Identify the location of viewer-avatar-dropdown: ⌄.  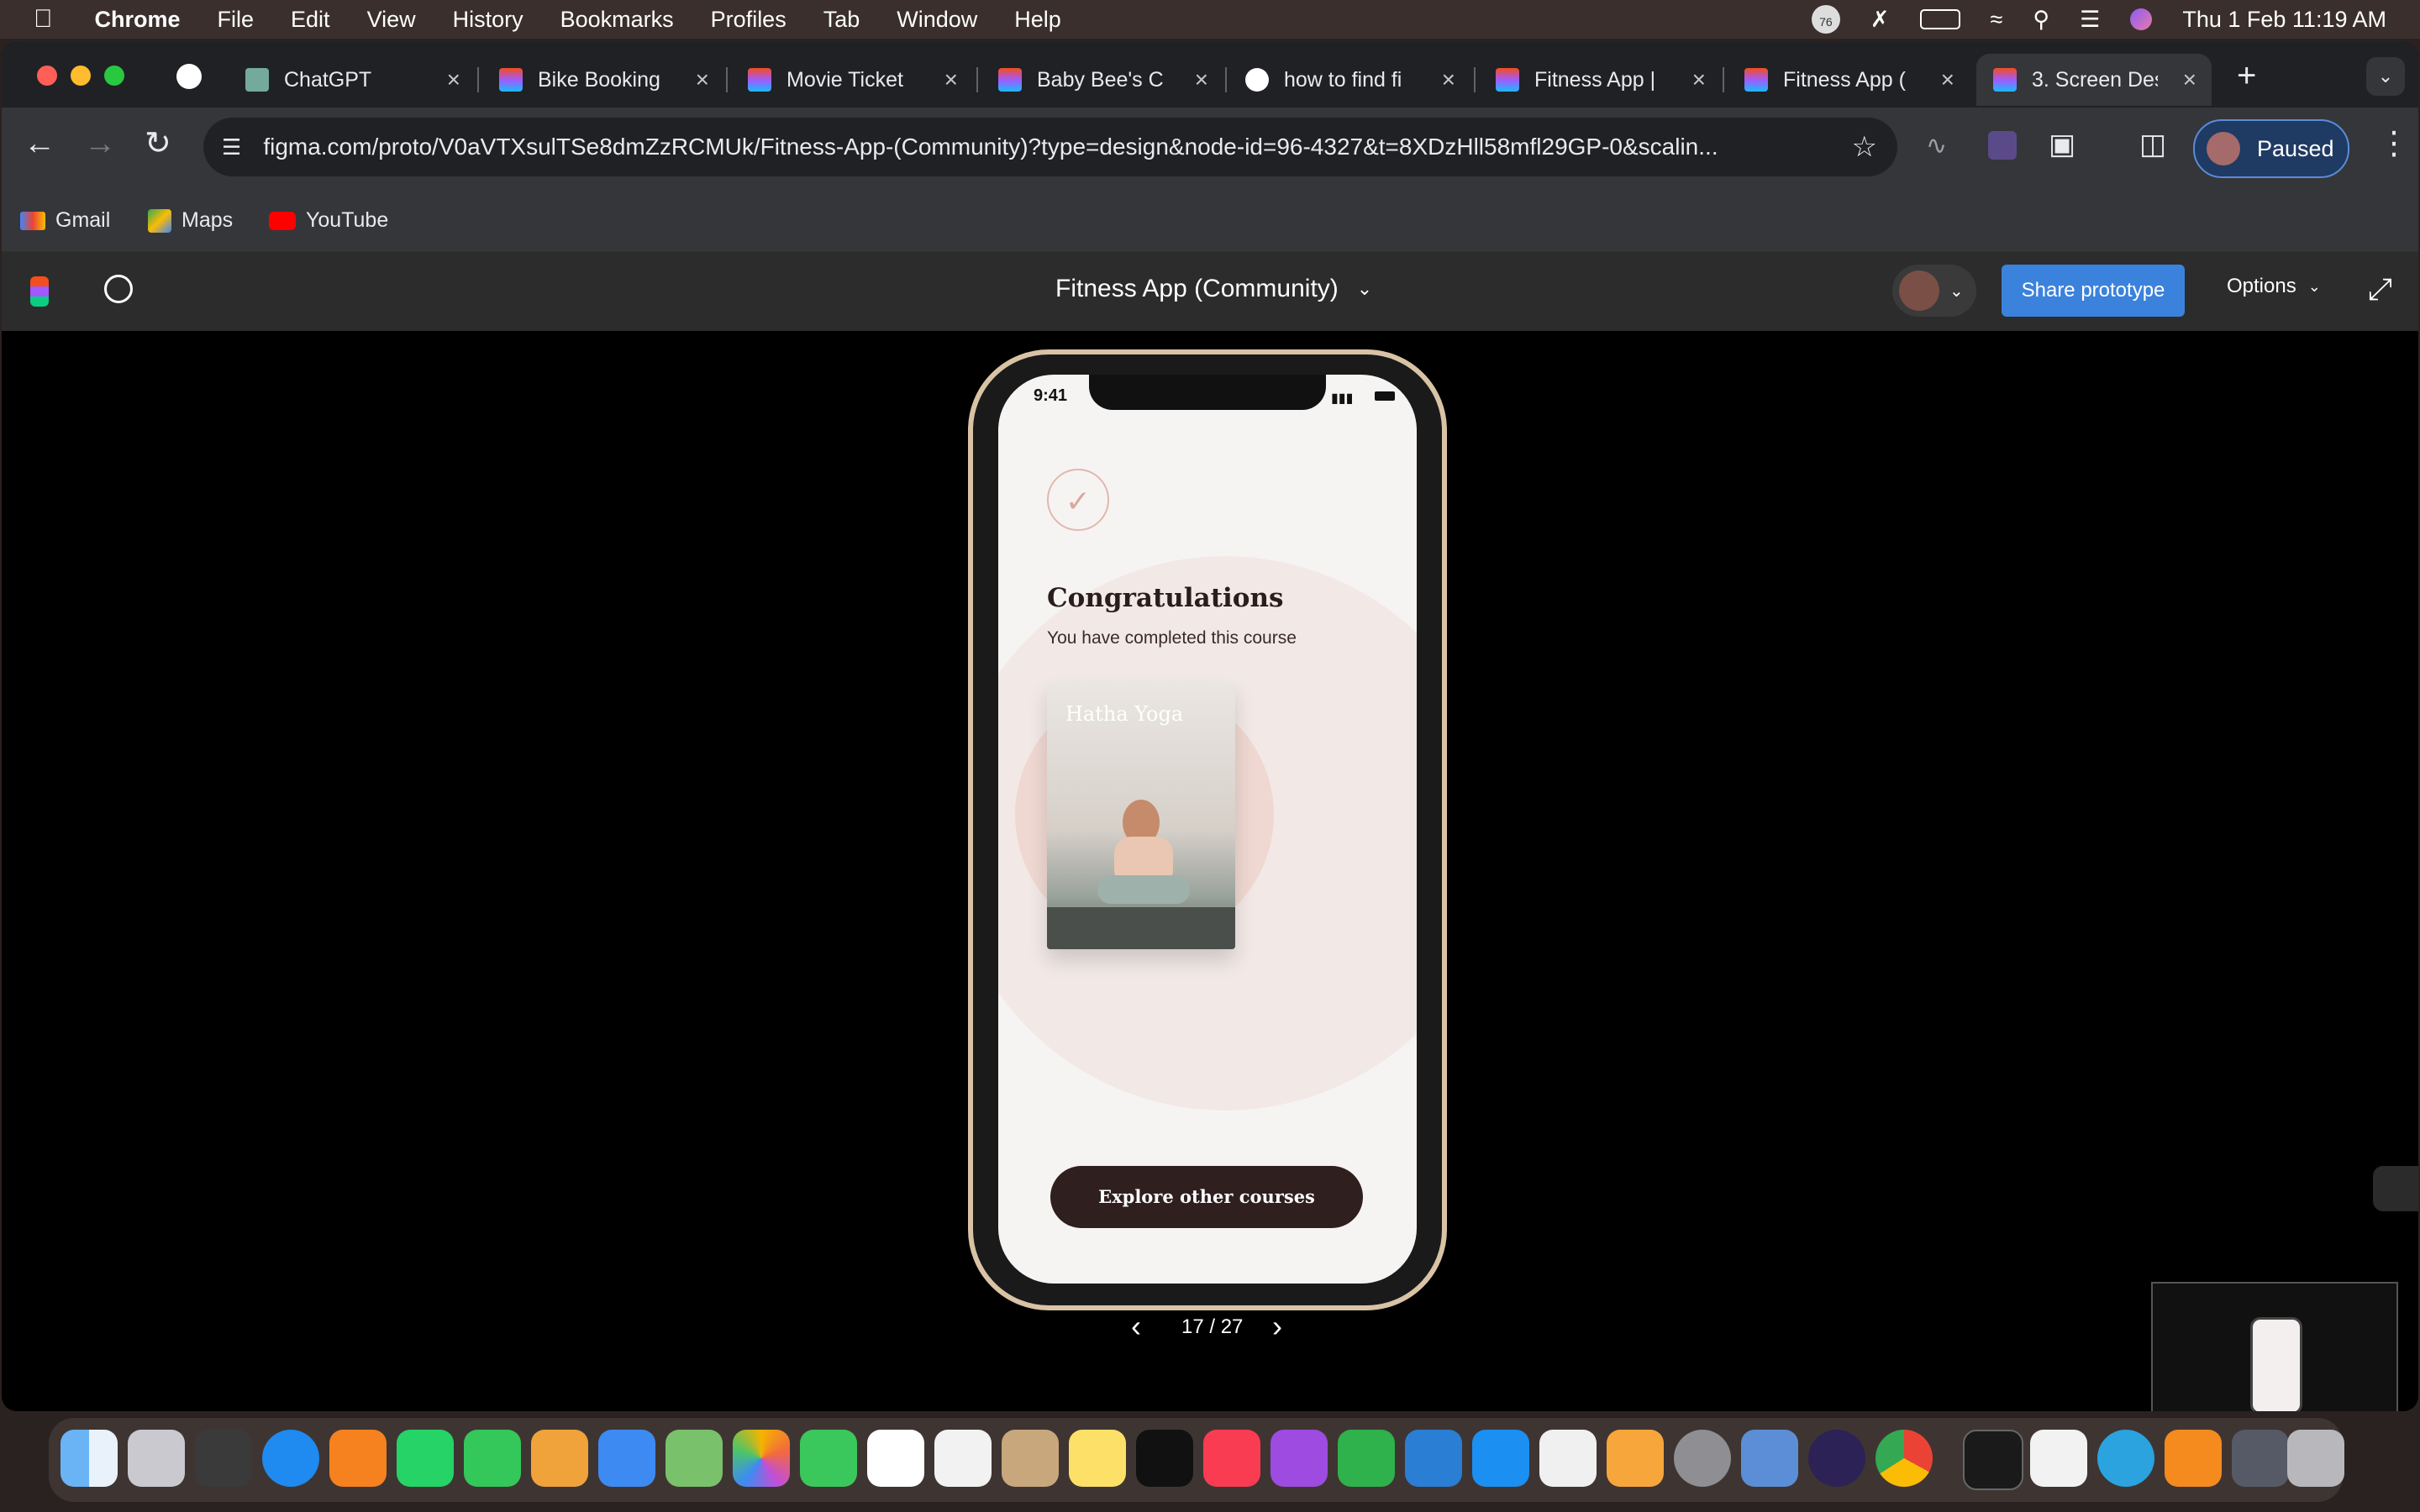
(1934, 291).